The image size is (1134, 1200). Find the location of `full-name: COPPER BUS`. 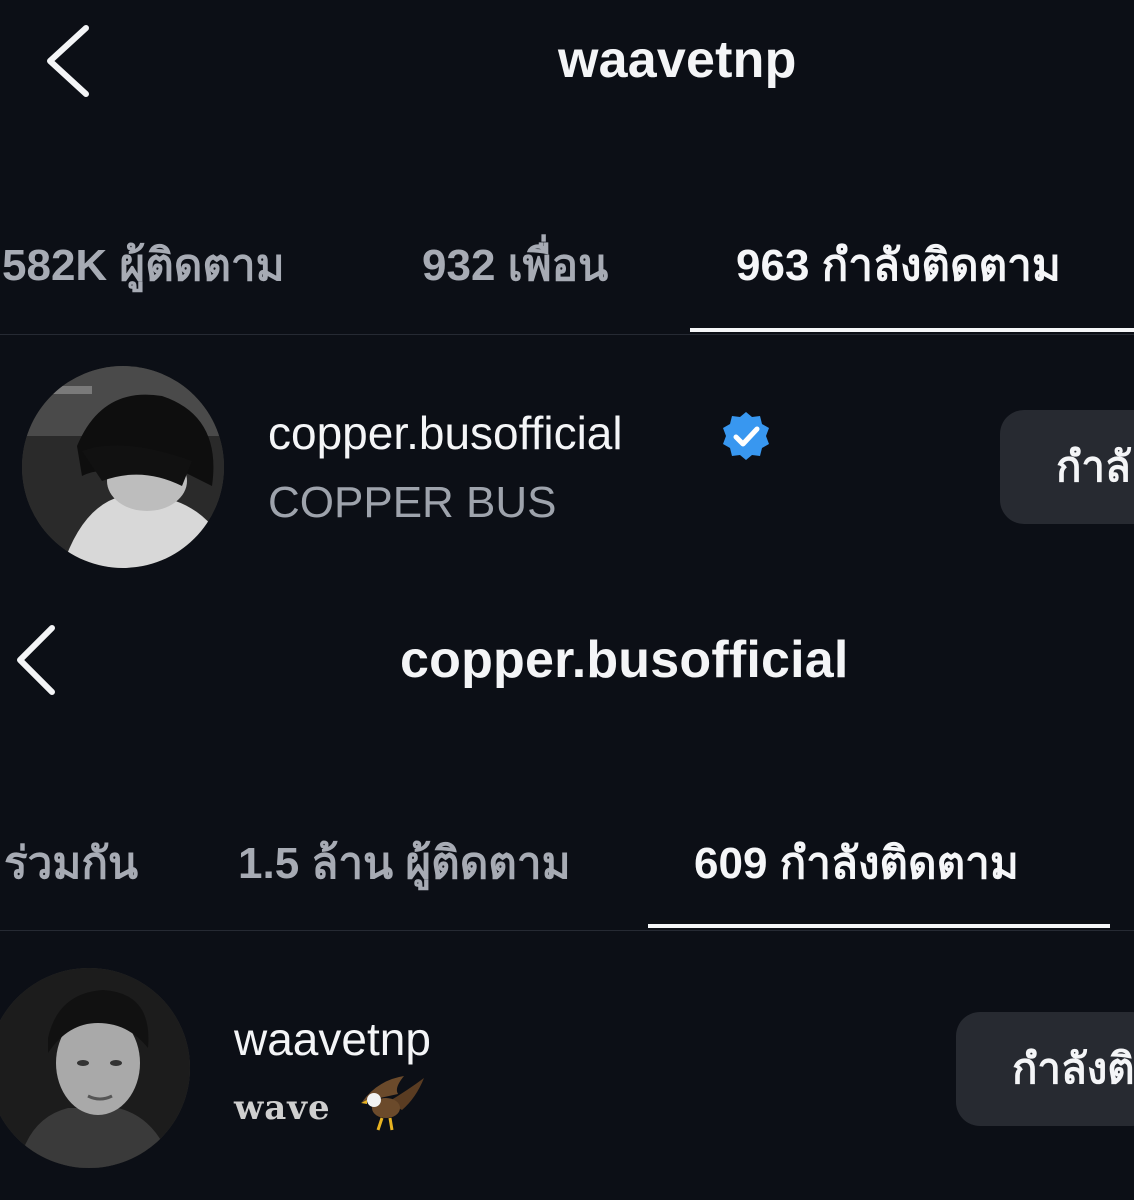

full-name: COPPER BUS is located at coordinates (412, 502).